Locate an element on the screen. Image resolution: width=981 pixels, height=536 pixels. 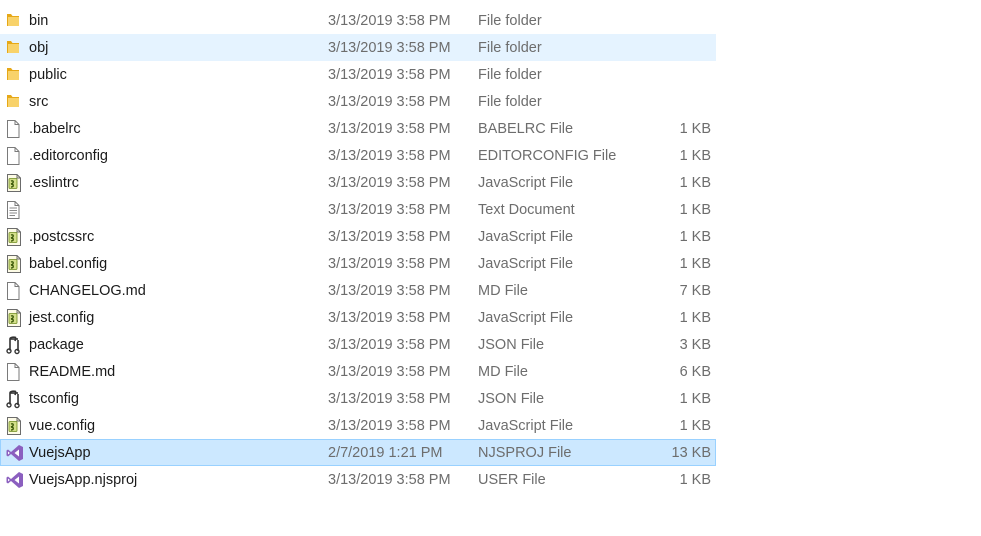
file-row: bin 3/13/2019 3:58 PM File folder is located at coordinates (358, 20).